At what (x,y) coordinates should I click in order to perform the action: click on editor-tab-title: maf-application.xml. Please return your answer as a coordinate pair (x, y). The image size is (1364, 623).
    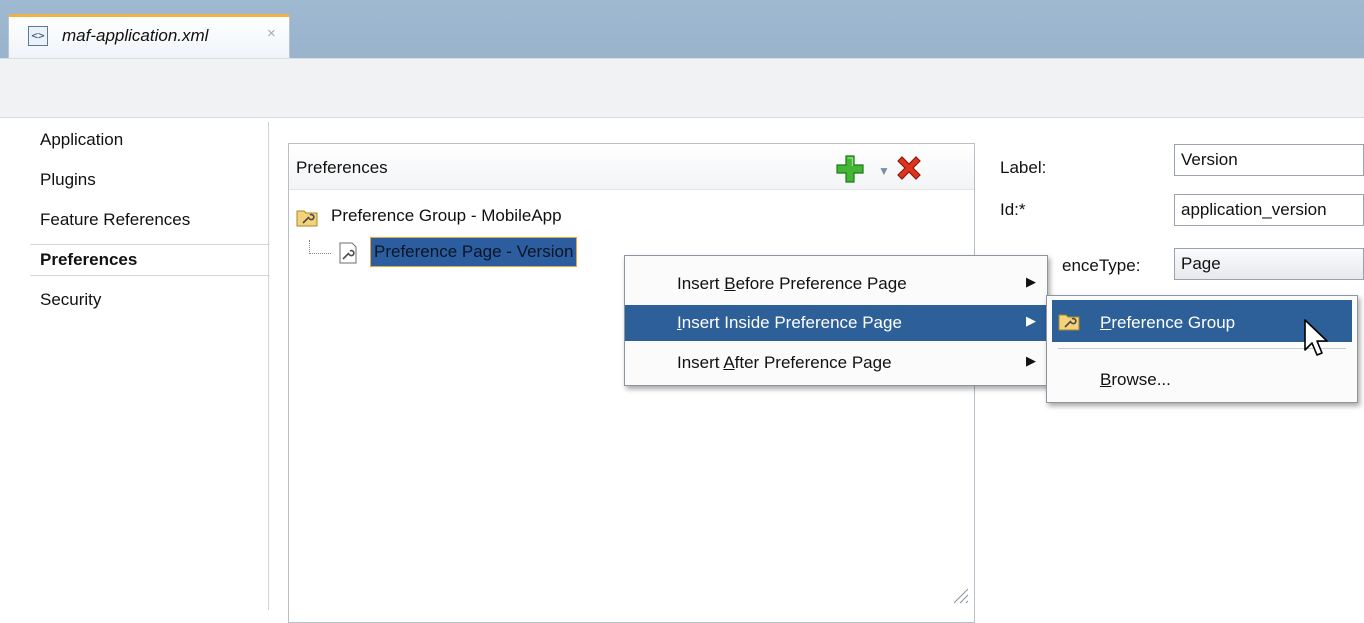
    Looking at the image, I should click on (135, 35).